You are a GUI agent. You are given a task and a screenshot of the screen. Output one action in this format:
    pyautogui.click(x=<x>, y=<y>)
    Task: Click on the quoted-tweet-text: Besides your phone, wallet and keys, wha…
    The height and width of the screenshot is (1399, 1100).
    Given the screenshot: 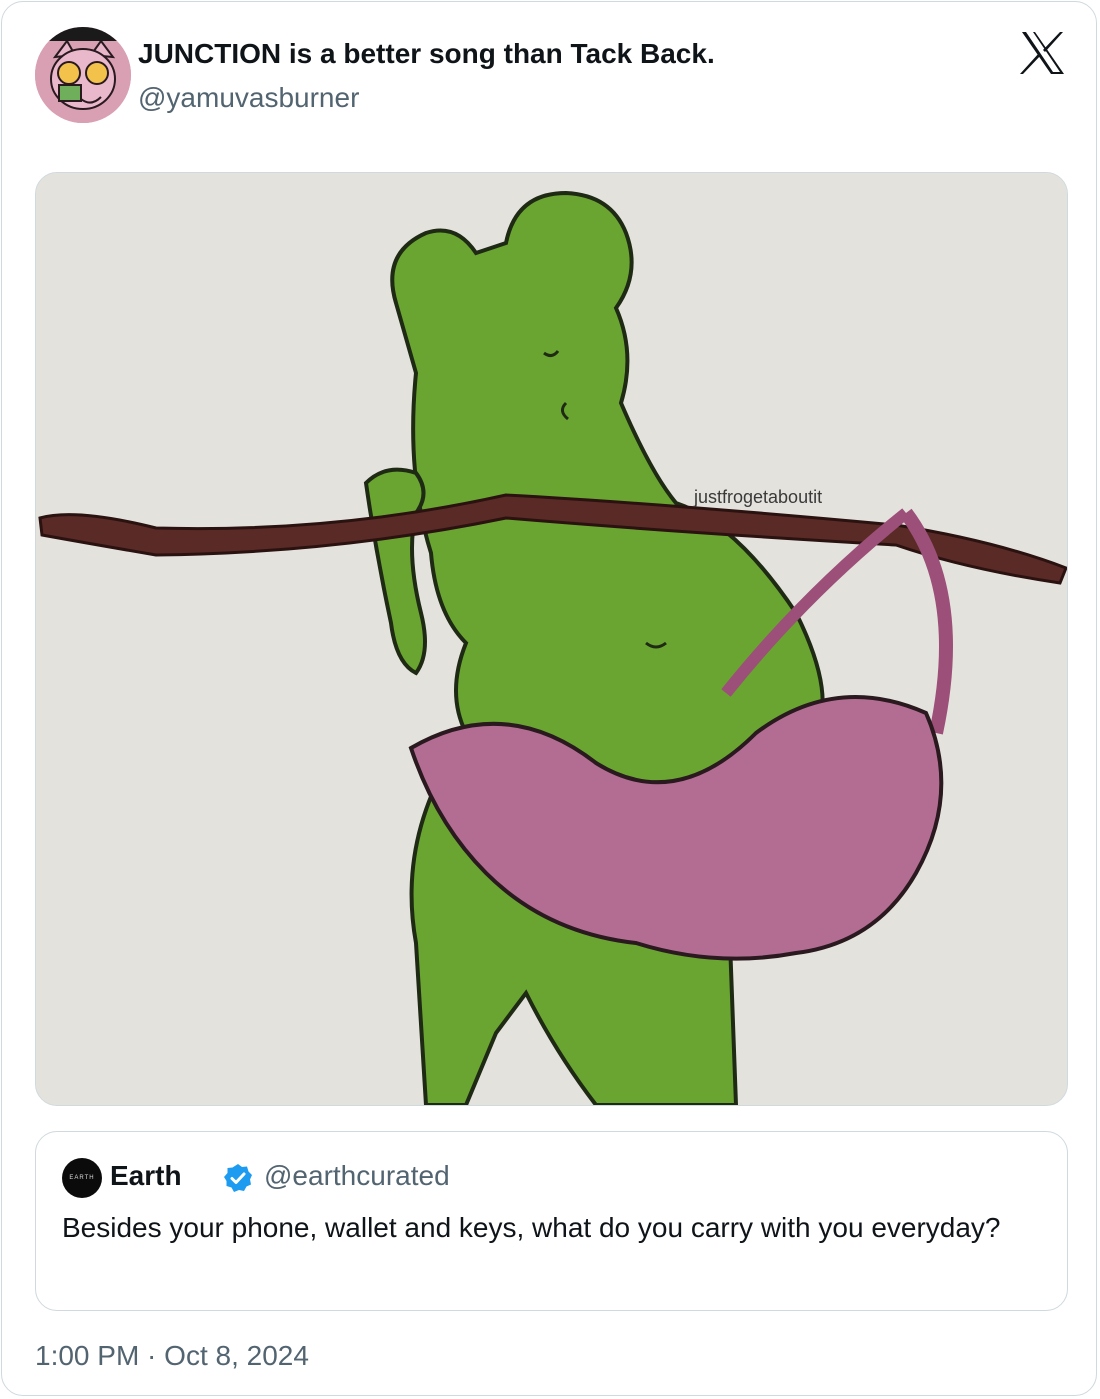 What is the action you would take?
    pyautogui.click(x=531, y=1227)
    